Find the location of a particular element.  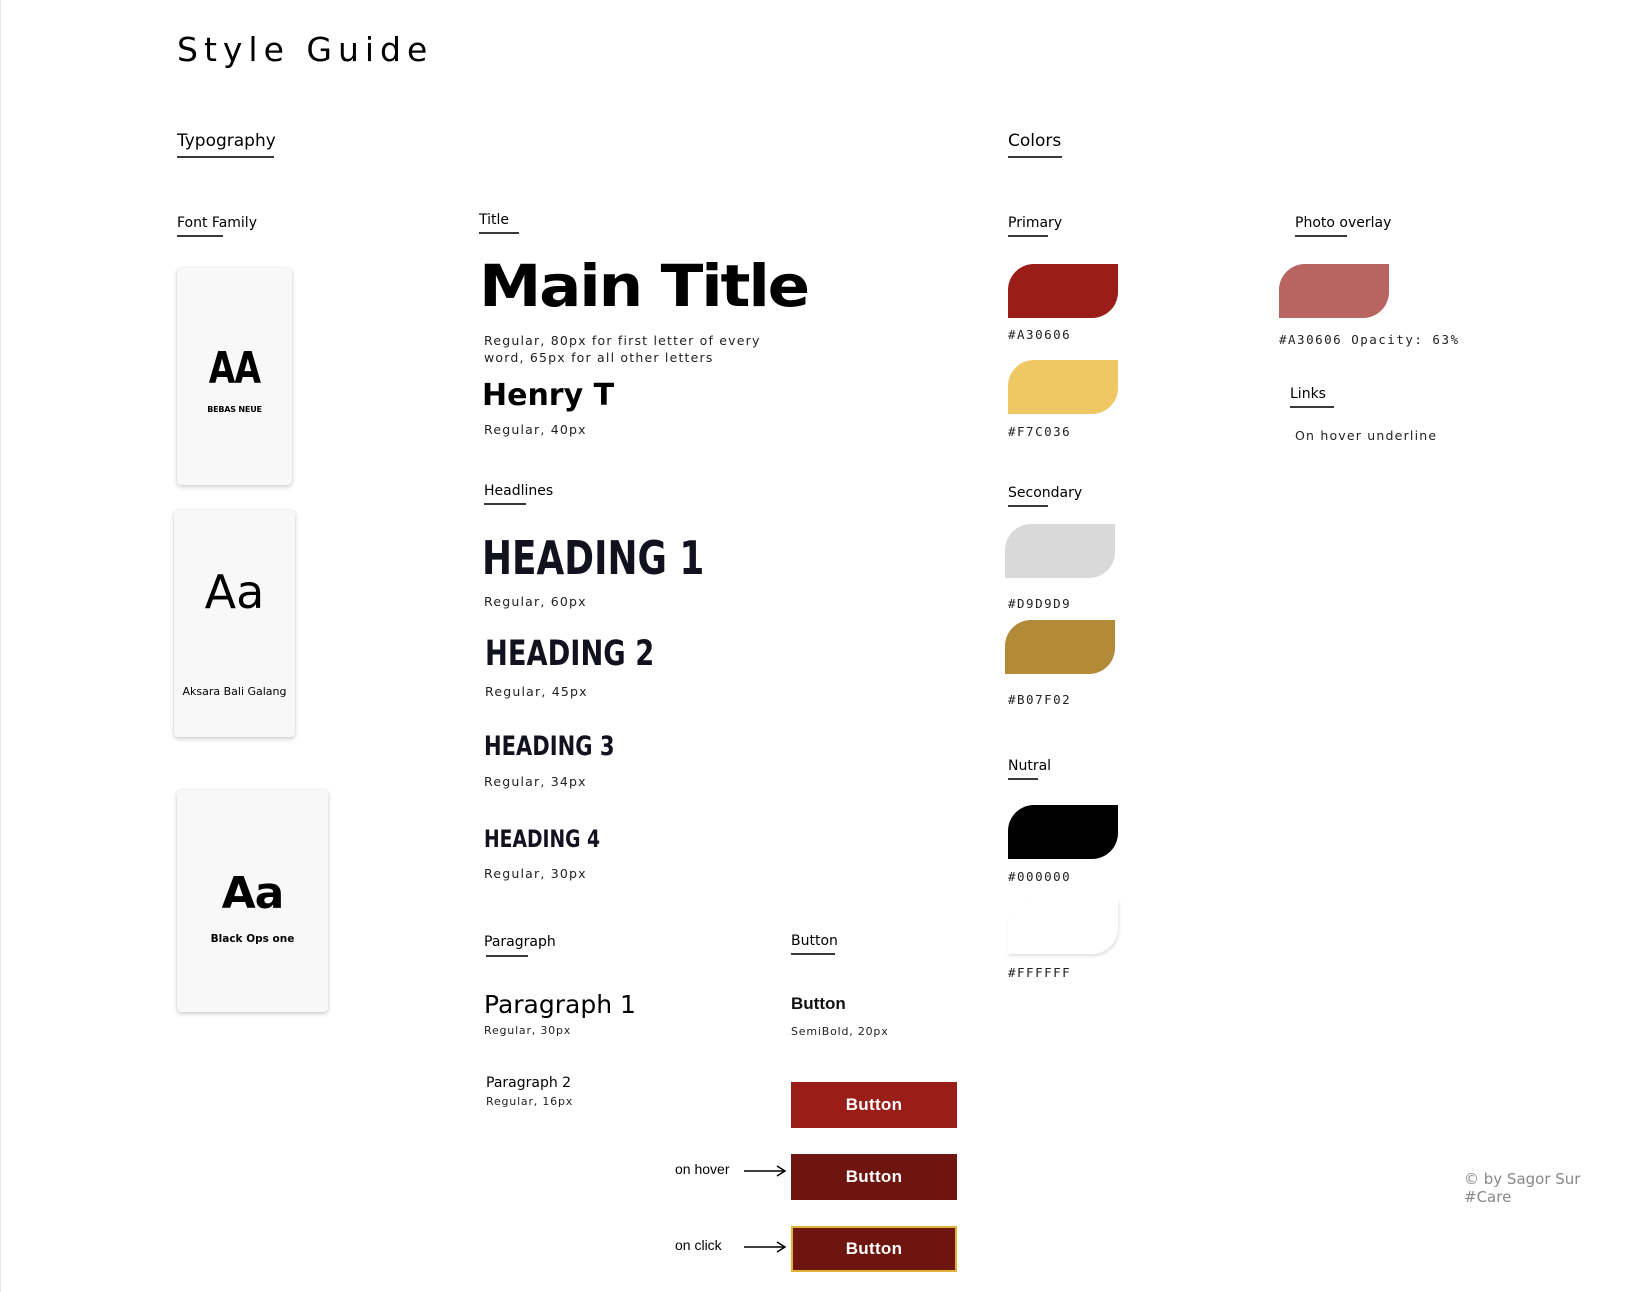

links-description: On hover underline is located at coordinates (1366, 435).